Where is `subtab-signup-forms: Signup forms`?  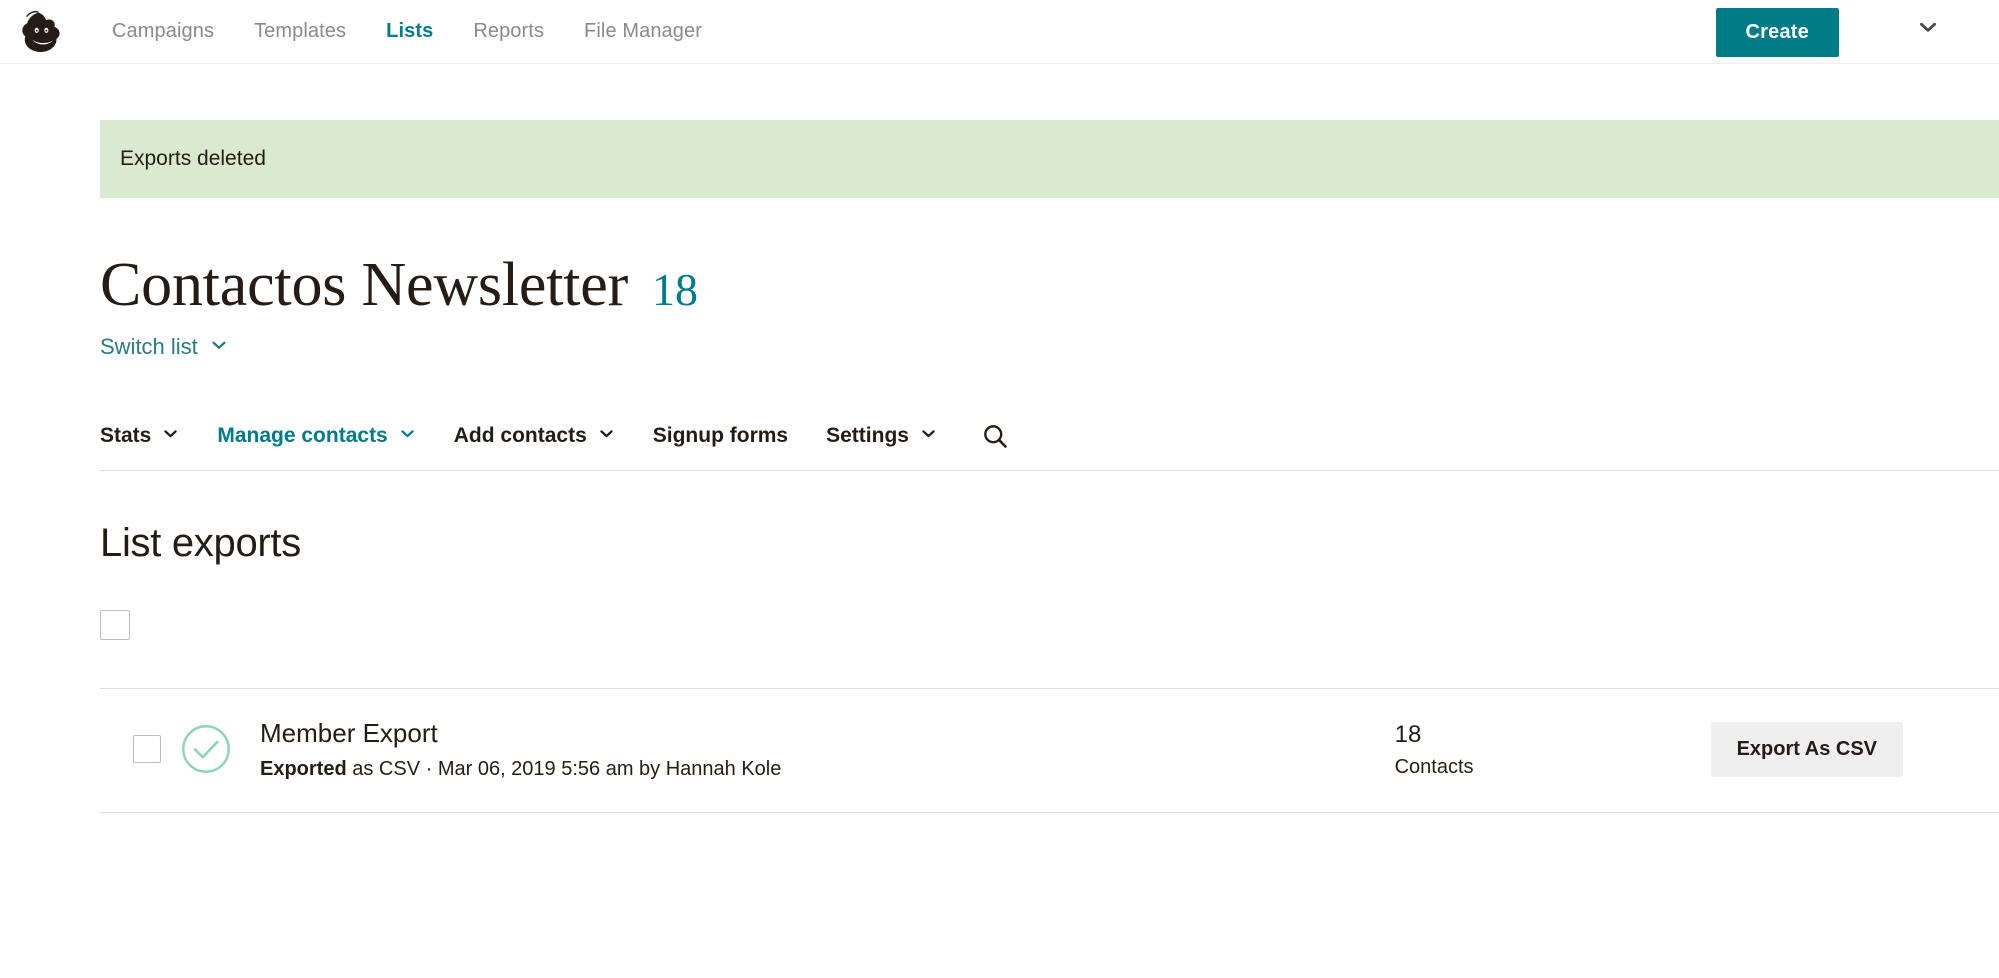 subtab-signup-forms: Signup forms is located at coordinates (720, 436).